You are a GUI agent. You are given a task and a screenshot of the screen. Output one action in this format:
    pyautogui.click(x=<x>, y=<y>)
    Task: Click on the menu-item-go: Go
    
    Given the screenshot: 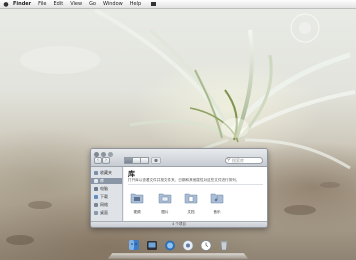 What is the action you would take?
    pyautogui.click(x=92, y=4)
    